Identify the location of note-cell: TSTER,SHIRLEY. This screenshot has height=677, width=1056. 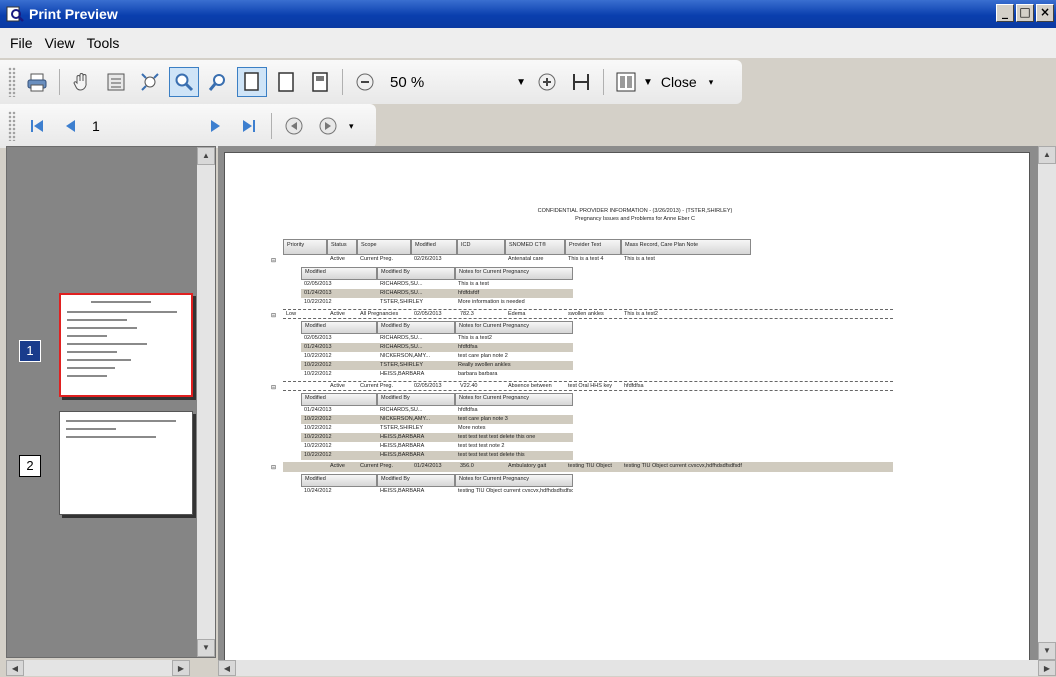
(402, 302).